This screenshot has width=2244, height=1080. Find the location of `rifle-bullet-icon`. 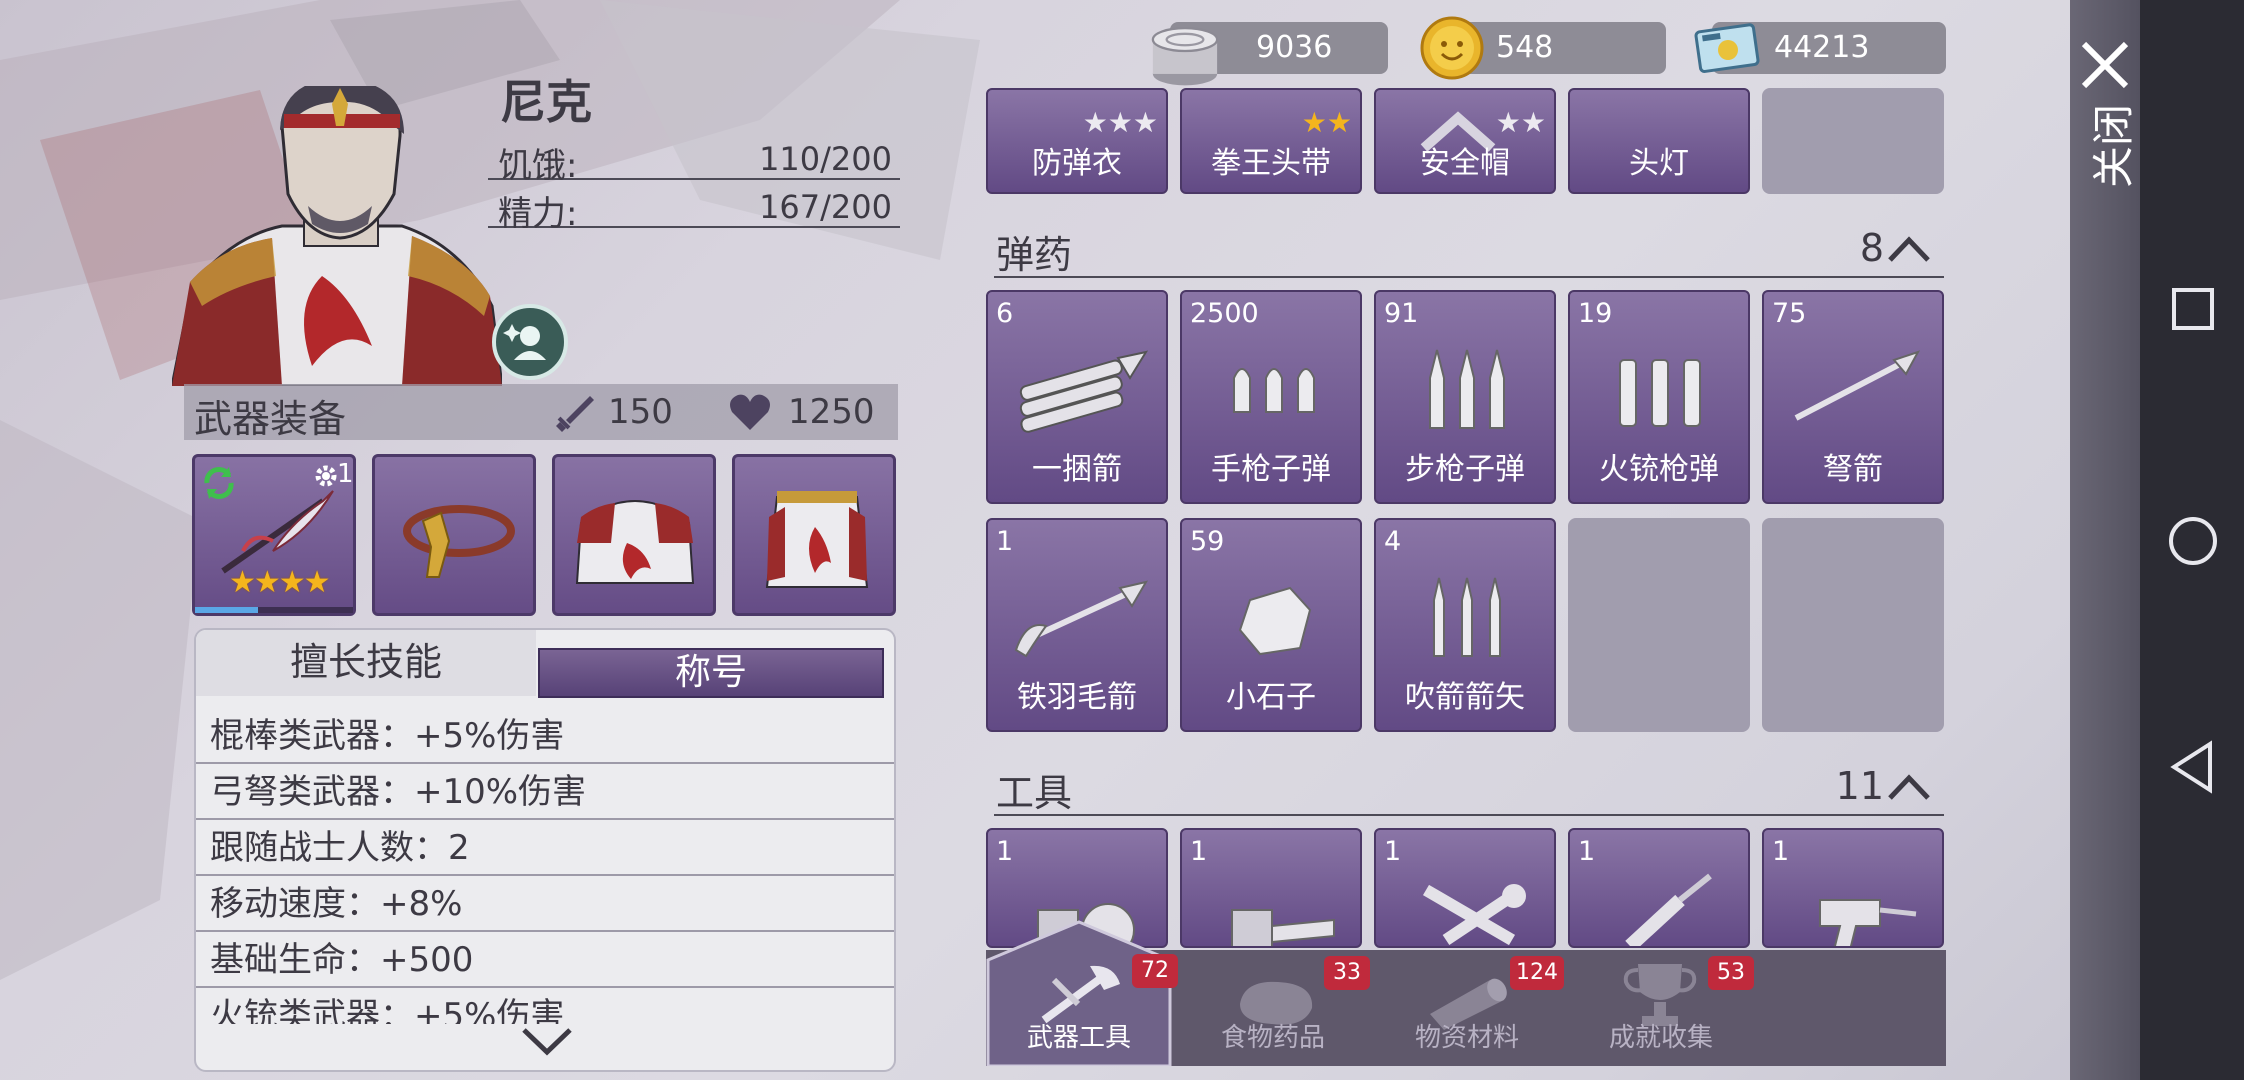

rifle-bullet-icon is located at coordinates (1467, 389).